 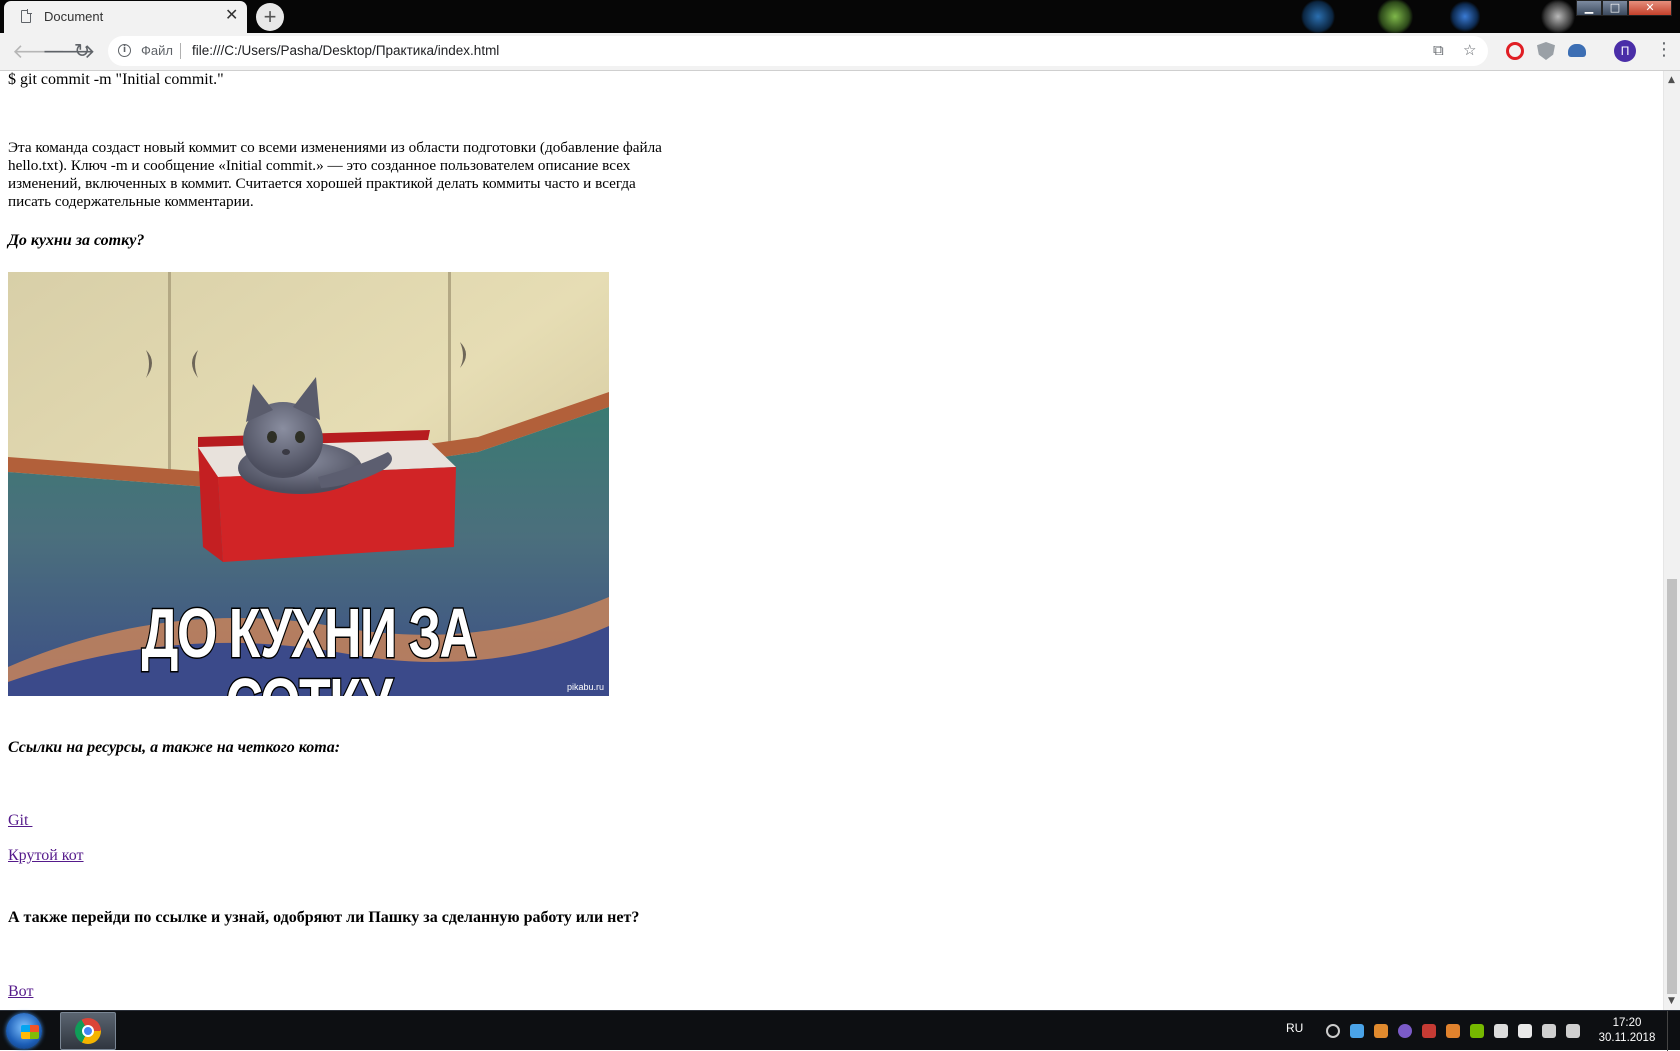 I want to click on profile-avatar: П, so click(x=1625, y=51).